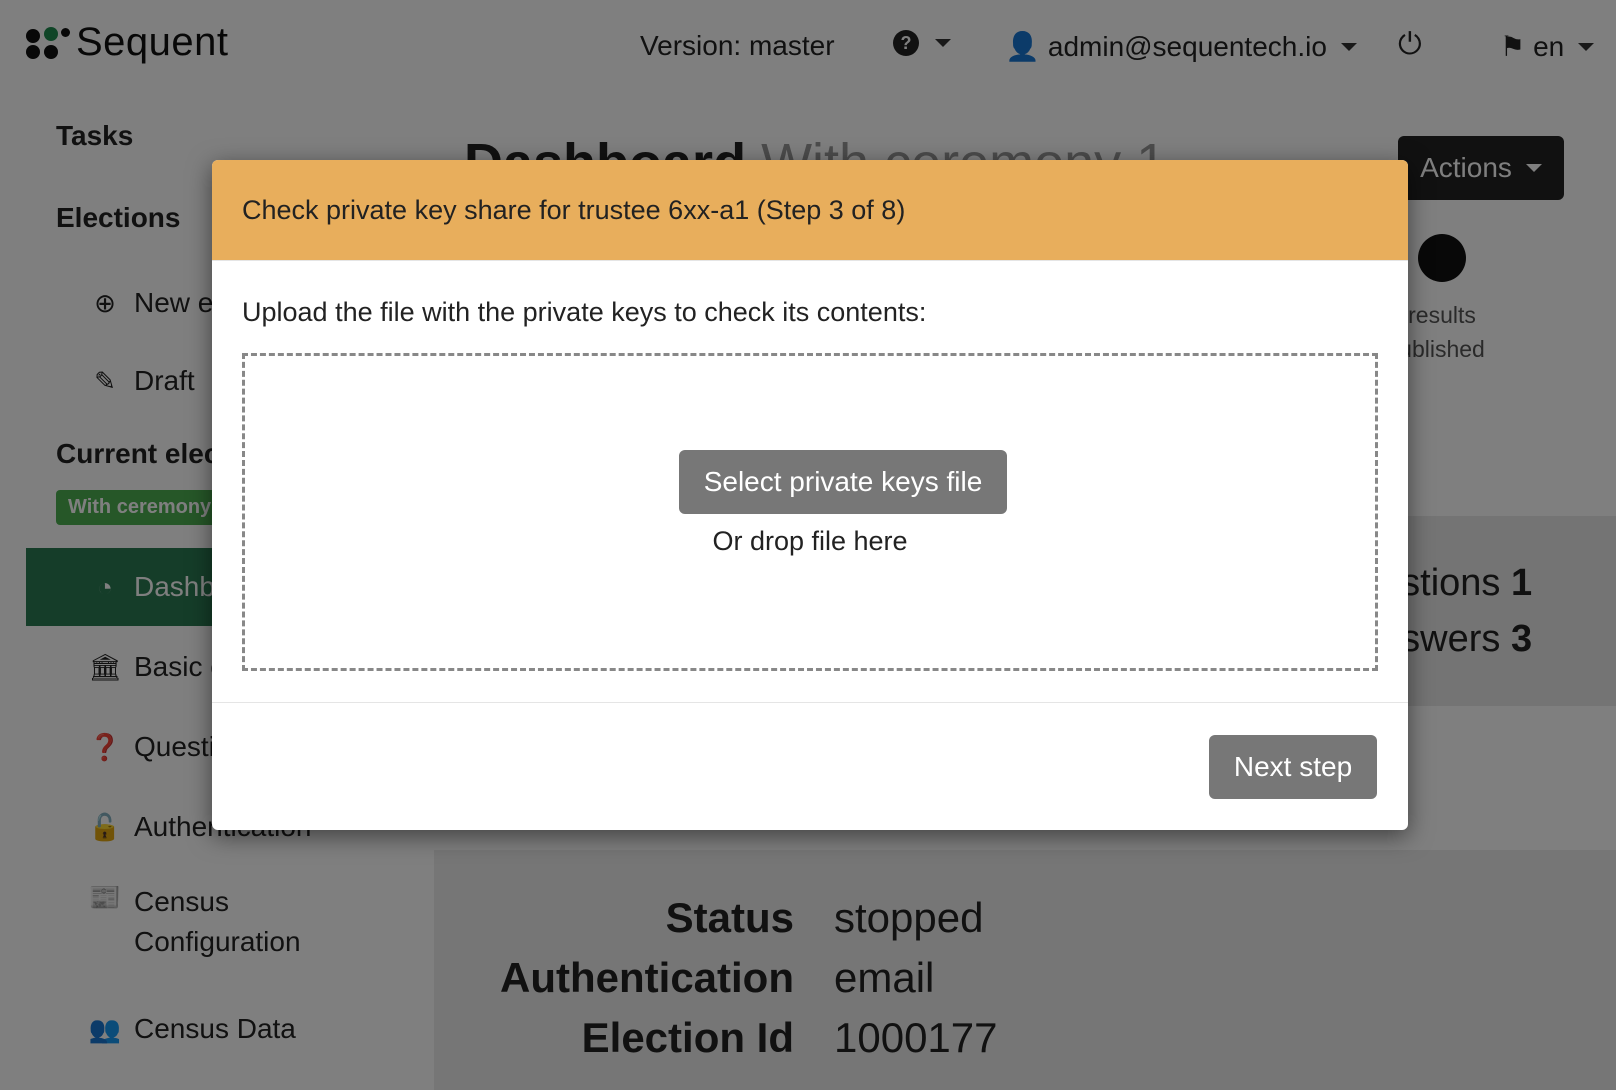  I want to click on modal-footer: Next step, so click(810, 766).